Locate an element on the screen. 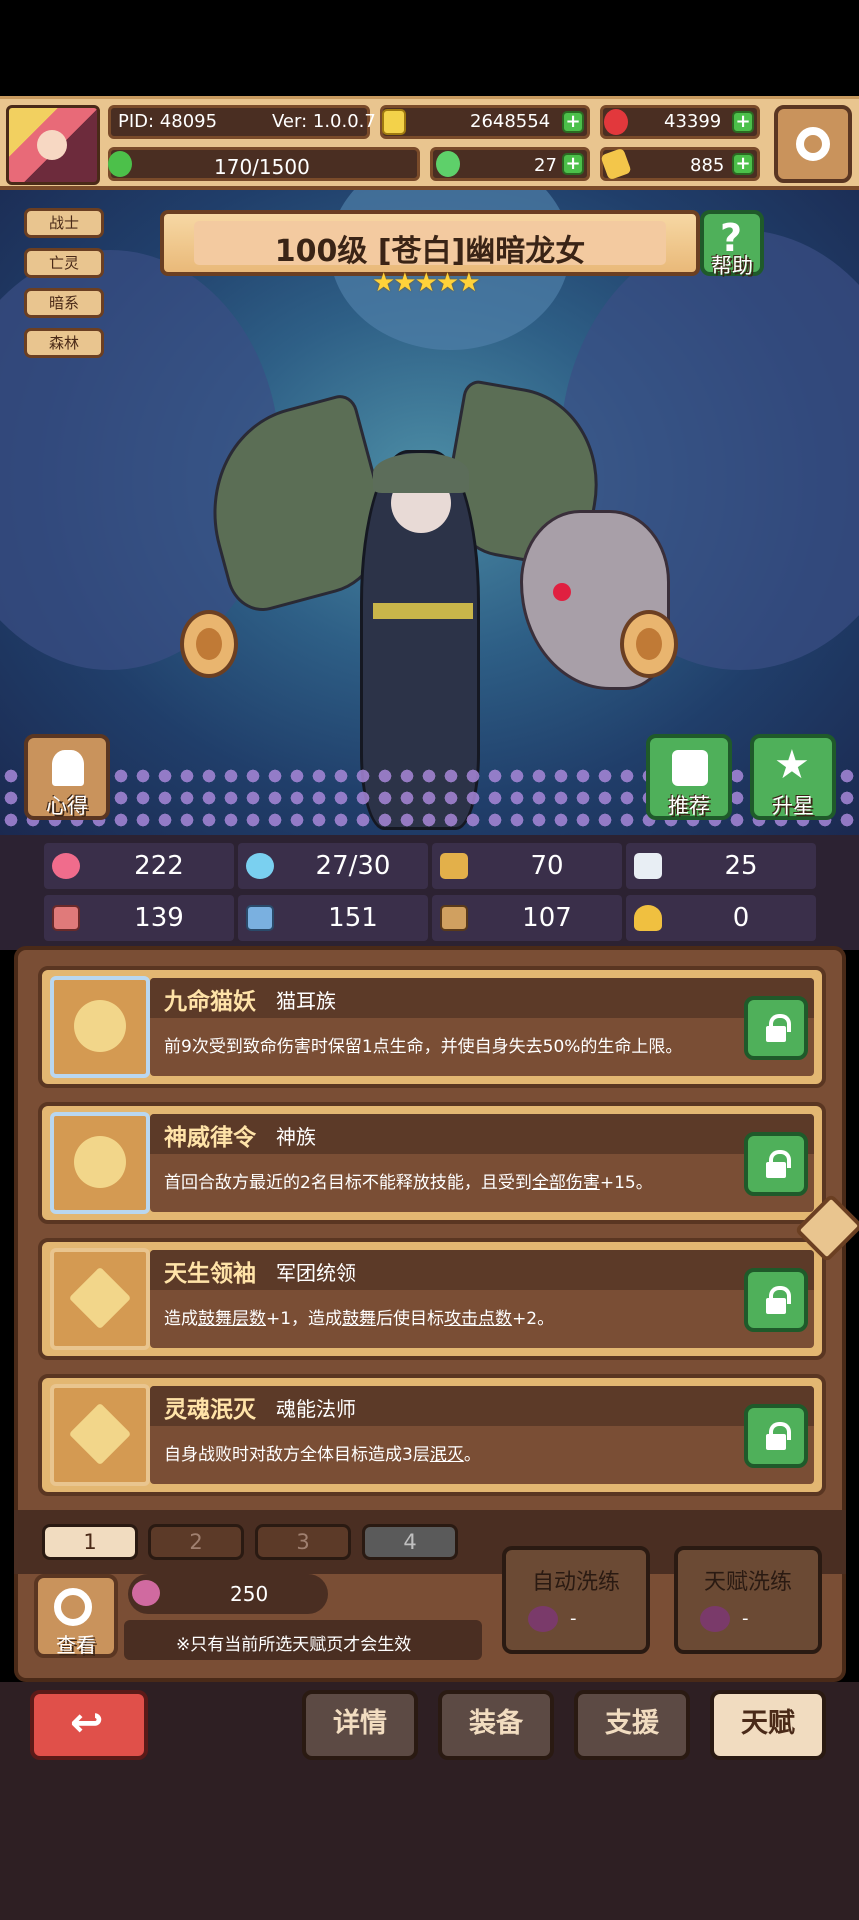 This screenshot has width=859, height=1920. fruit-icon is located at coordinates (146, 1593).